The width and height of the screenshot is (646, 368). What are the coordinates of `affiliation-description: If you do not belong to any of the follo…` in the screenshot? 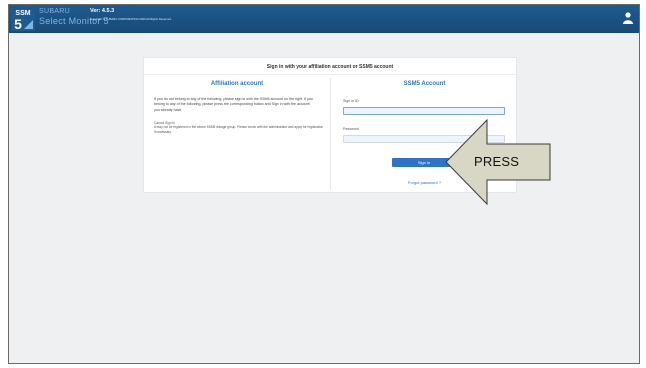 It's located at (233, 104).